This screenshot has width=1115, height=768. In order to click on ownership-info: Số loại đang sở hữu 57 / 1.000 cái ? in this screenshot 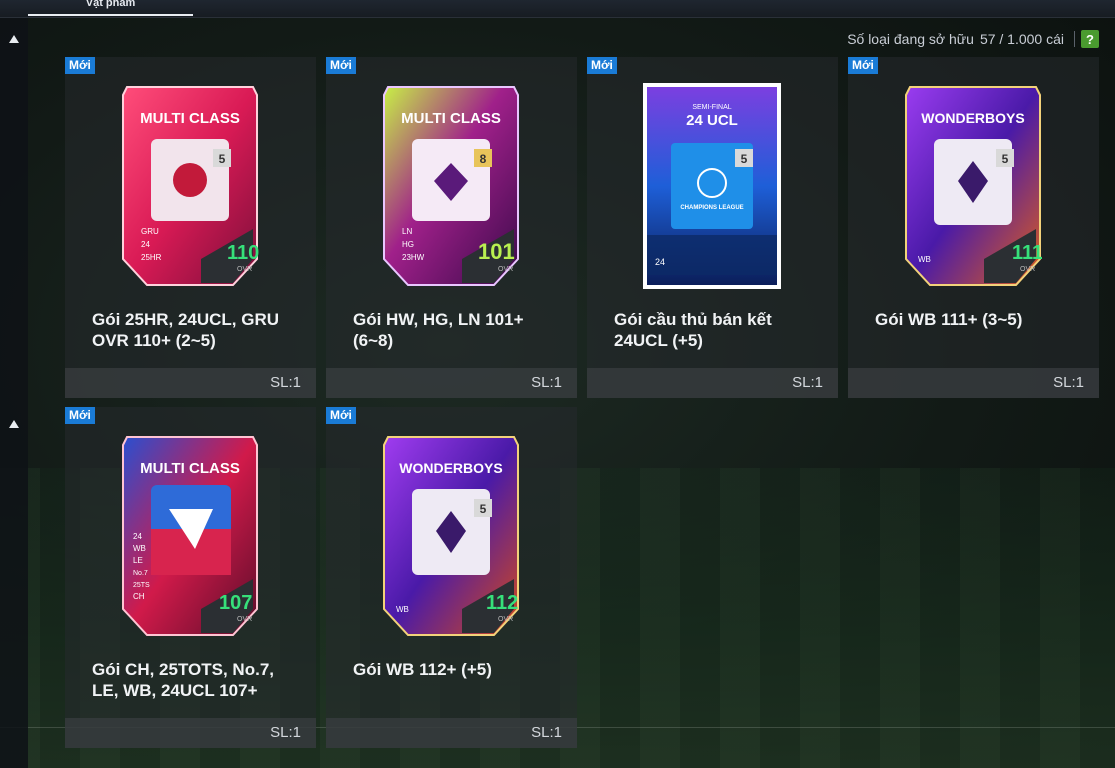, I will do `click(973, 39)`.